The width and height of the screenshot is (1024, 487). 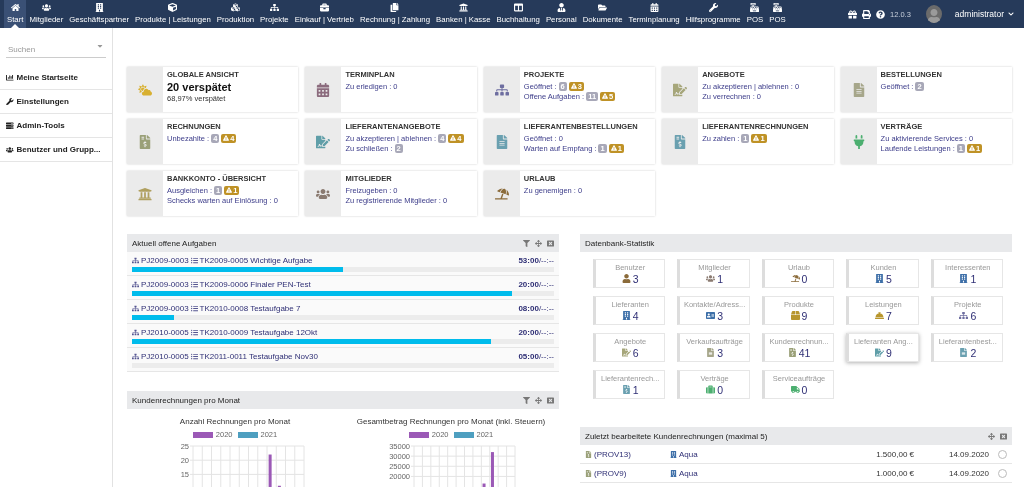 What do you see at coordinates (1011, 14) in the screenshot?
I see `chevron-down-icon` at bounding box center [1011, 14].